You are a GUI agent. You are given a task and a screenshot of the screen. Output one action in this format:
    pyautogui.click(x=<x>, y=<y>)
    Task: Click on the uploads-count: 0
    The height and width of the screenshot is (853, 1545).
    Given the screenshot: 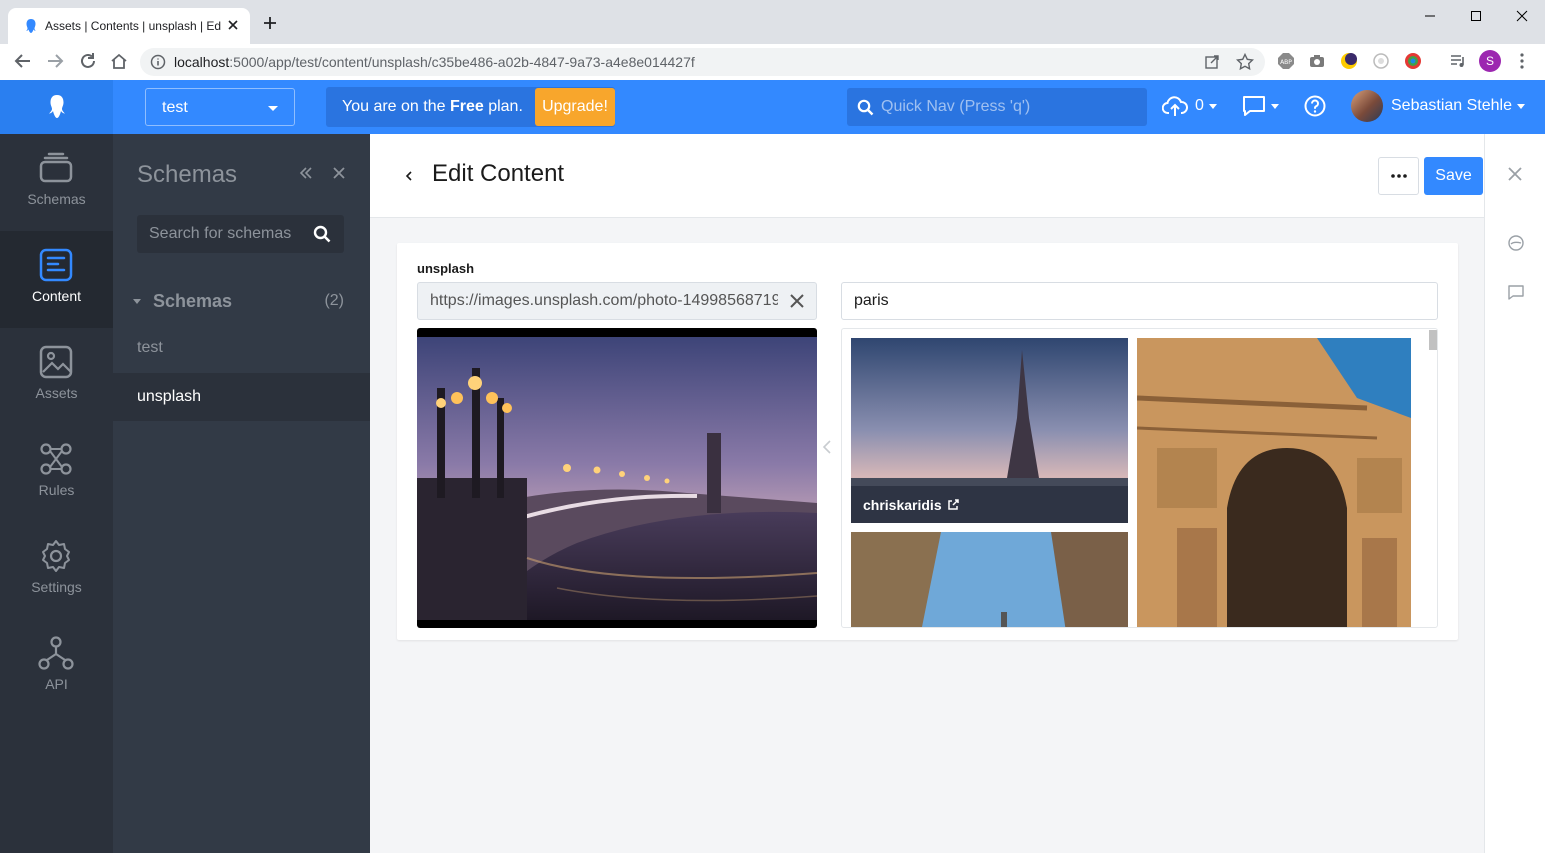 What is the action you would take?
    pyautogui.click(x=1199, y=105)
    